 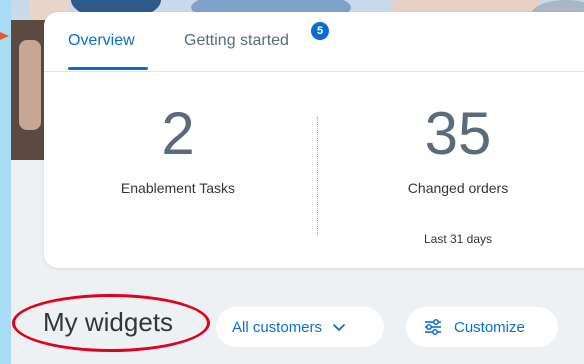 I want to click on notification-badge: 5, so click(x=320, y=31).